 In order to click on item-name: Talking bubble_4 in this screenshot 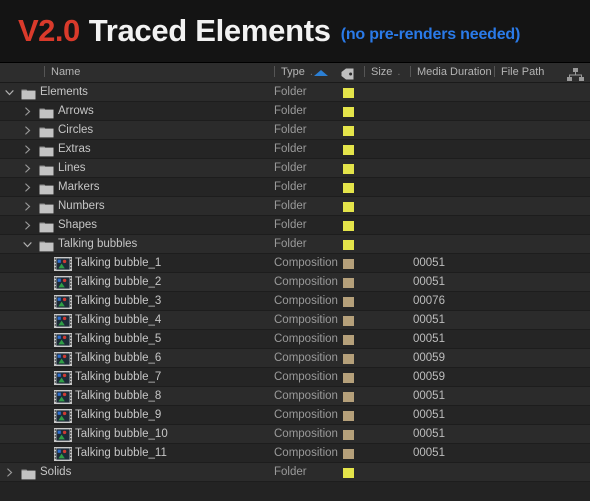, I will do `click(118, 320)`.